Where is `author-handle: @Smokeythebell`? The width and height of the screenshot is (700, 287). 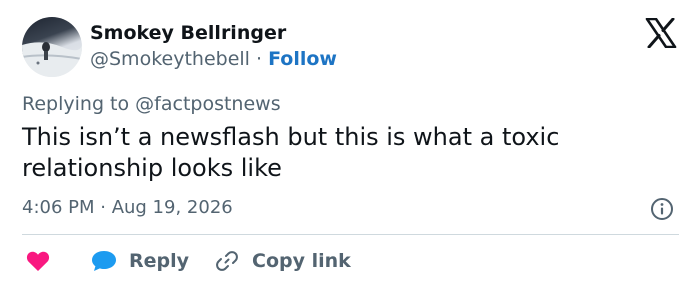 author-handle: @Smokeythebell is located at coordinates (170, 59).